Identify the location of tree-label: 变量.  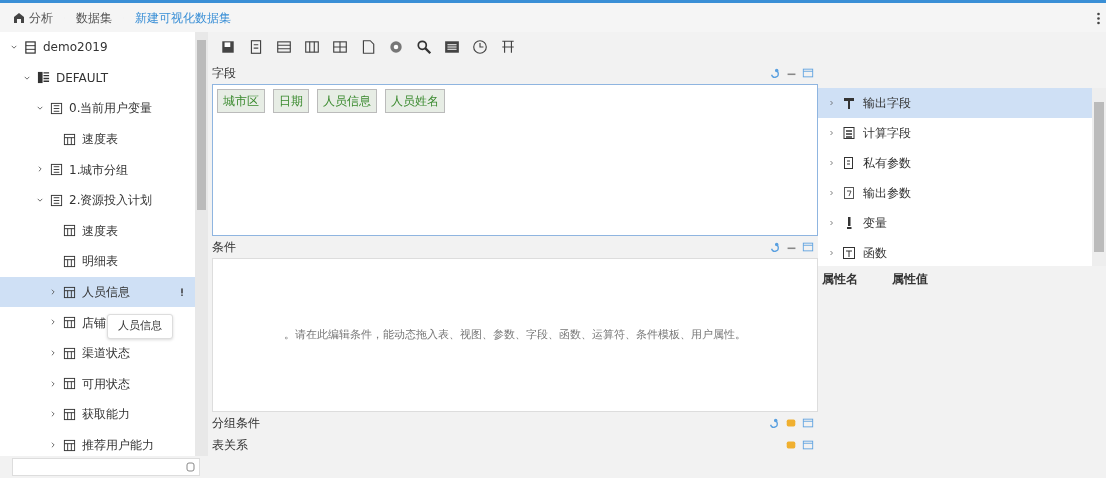
(875, 223).